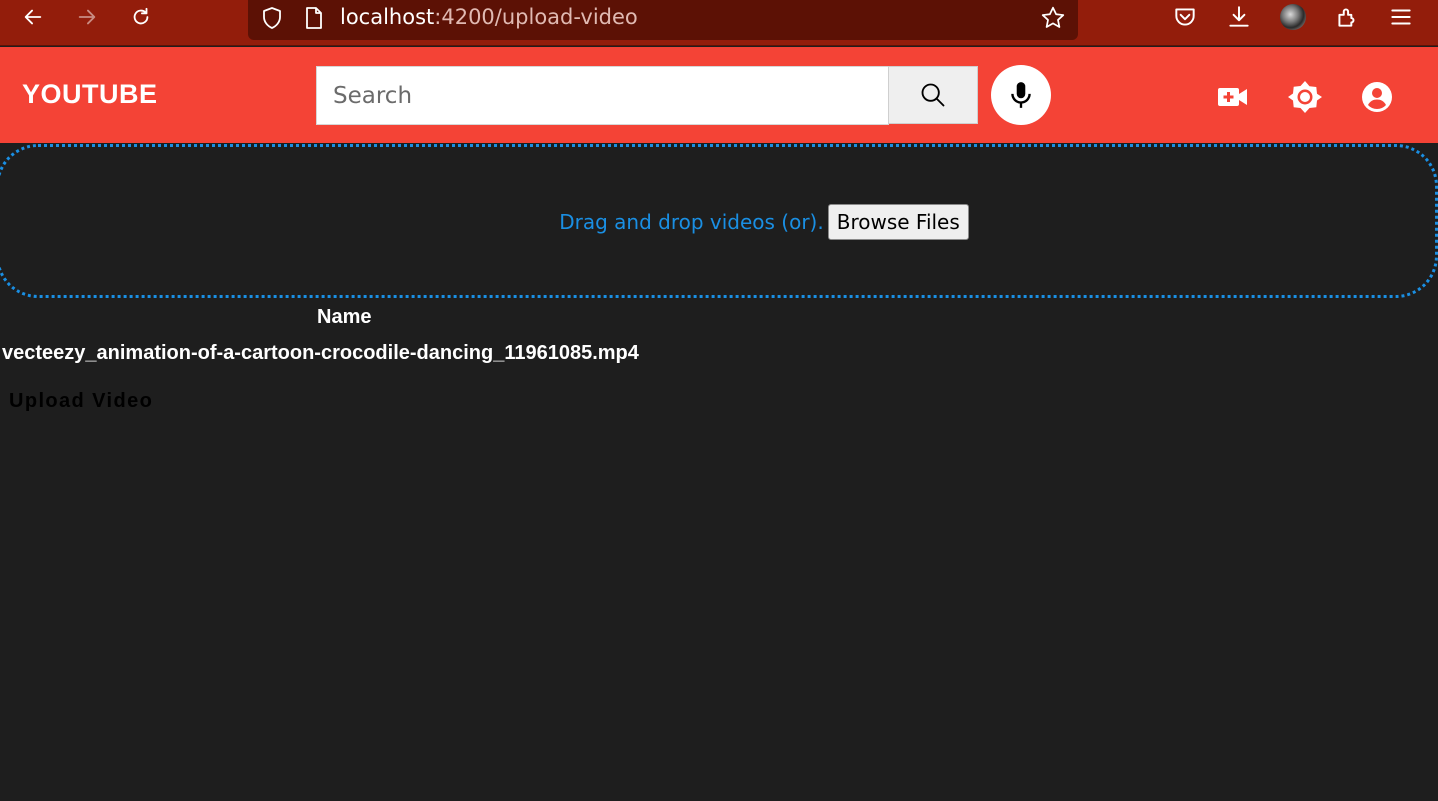 Image resolution: width=1438 pixels, height=801 pixels. I want to click on drop-zone-content: Drag and drop videos (or). Browse Files, so click(719, 222).